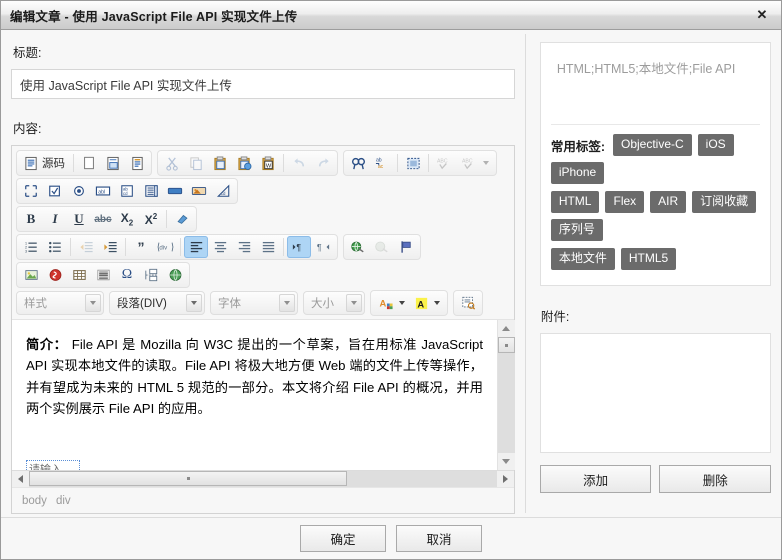 This screenshot has height=560, width=782. Describe the element at coordinates (506, 461) in the screenshot. I see `scroll-down-button` at that location.